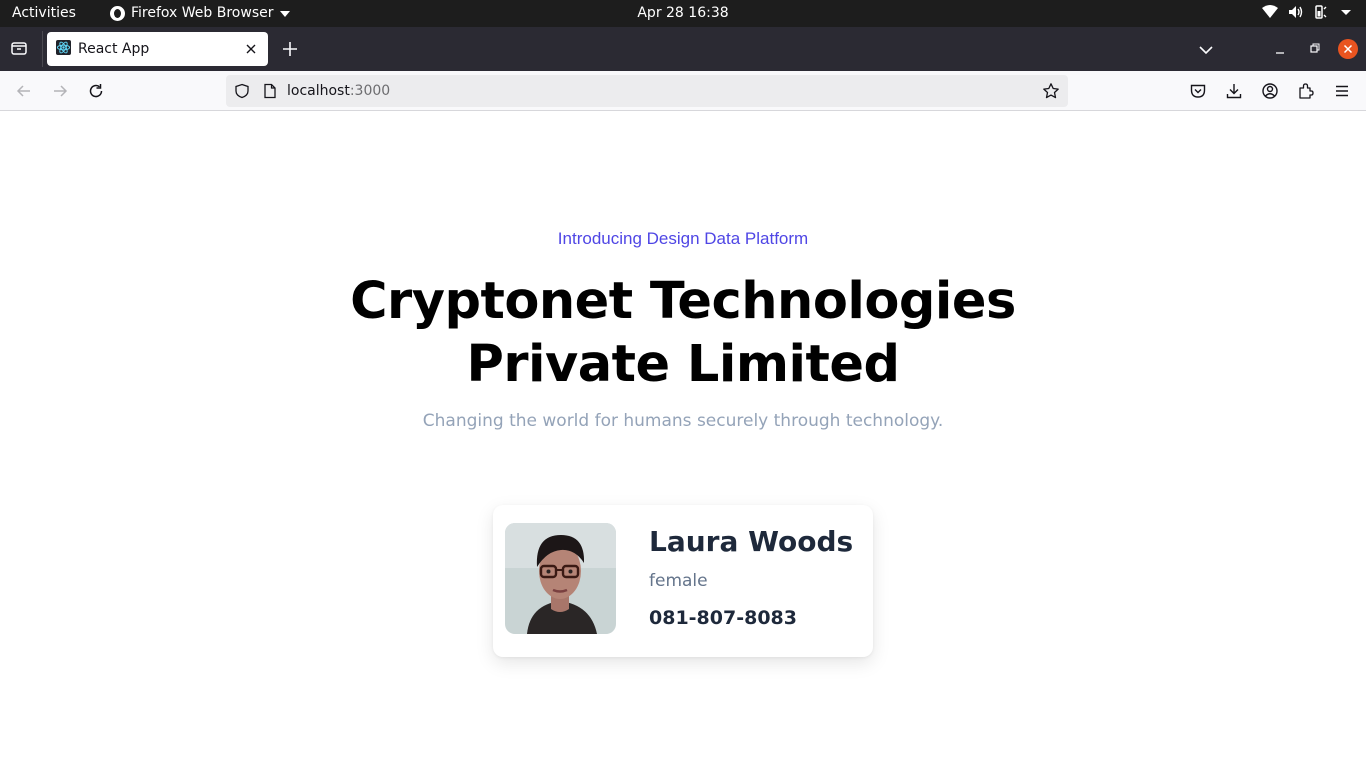 The height and width of the screenshot is (768, 1366). Describe the element at coordinates (117, 13) in the screenshot. I see `firefox-icon` at that location.